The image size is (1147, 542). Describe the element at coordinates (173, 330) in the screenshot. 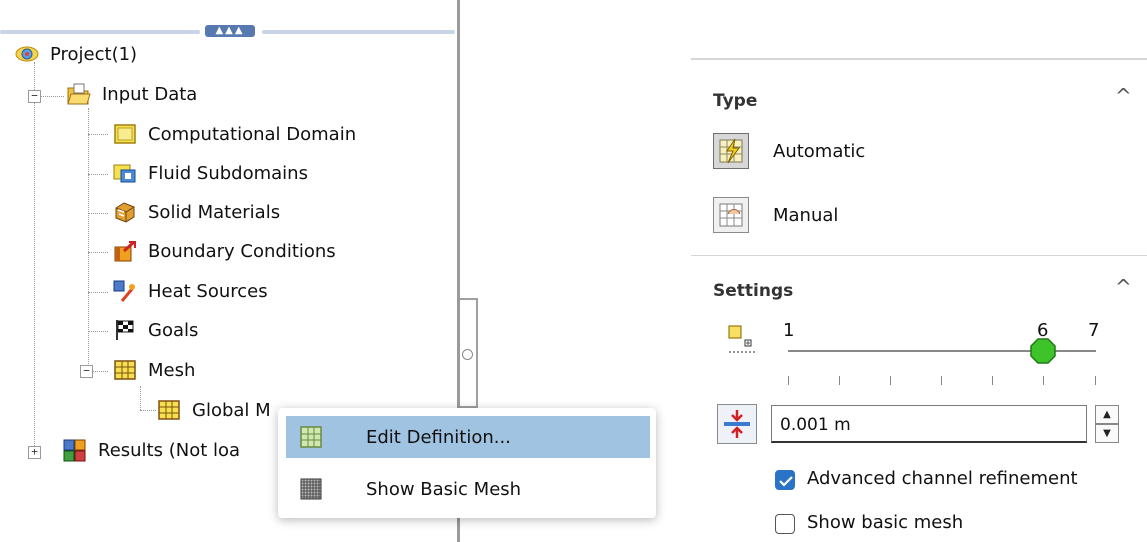

I see `tree-label: Goals` at that location.